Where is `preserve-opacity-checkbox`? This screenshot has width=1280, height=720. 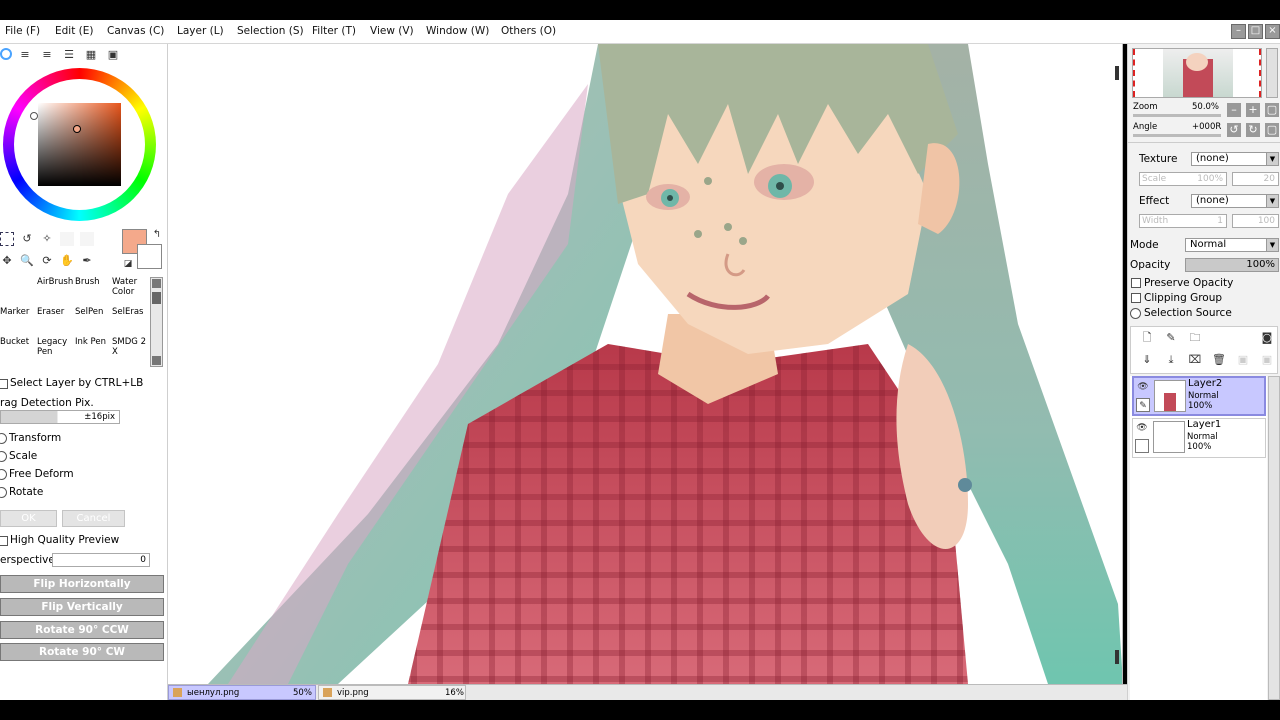
preserve-opacity-checkbox is located at coordinates (1136, 283).